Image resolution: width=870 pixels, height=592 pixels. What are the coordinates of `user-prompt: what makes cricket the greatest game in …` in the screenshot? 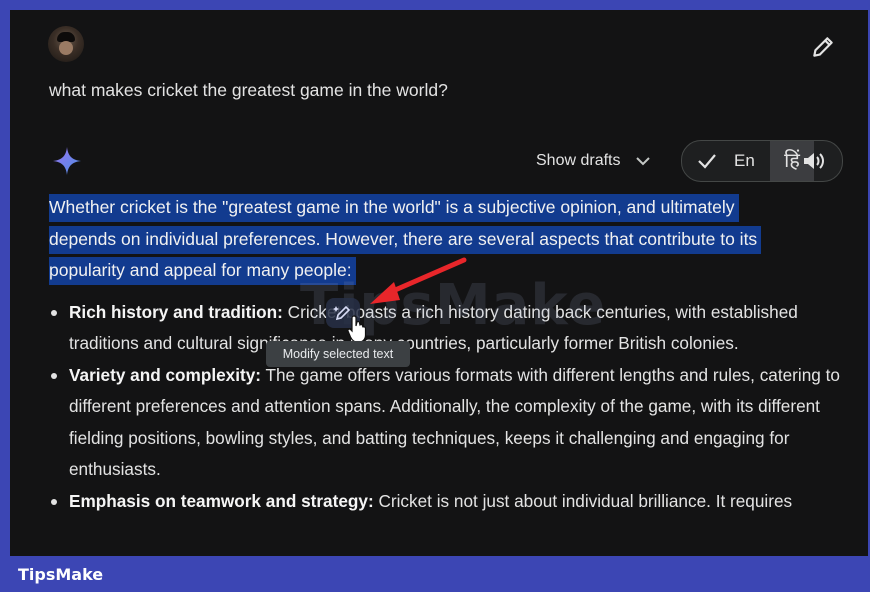 It's located at (248, 90).